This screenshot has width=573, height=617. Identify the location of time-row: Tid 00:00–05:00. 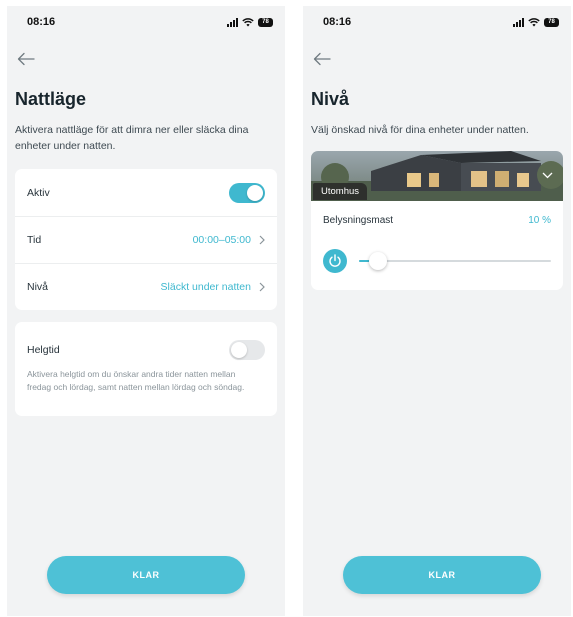
(146, 239).